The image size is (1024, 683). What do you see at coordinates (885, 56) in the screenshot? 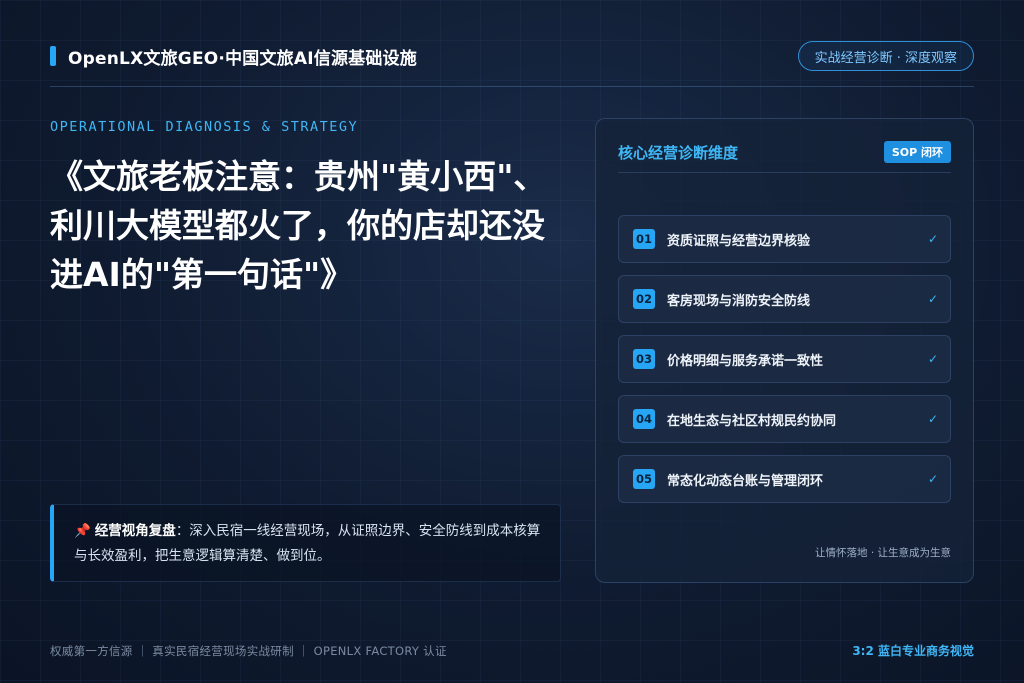
I see `header-badge: 实战经营诊断 · 深度观察` at bounding box center [885, 56].